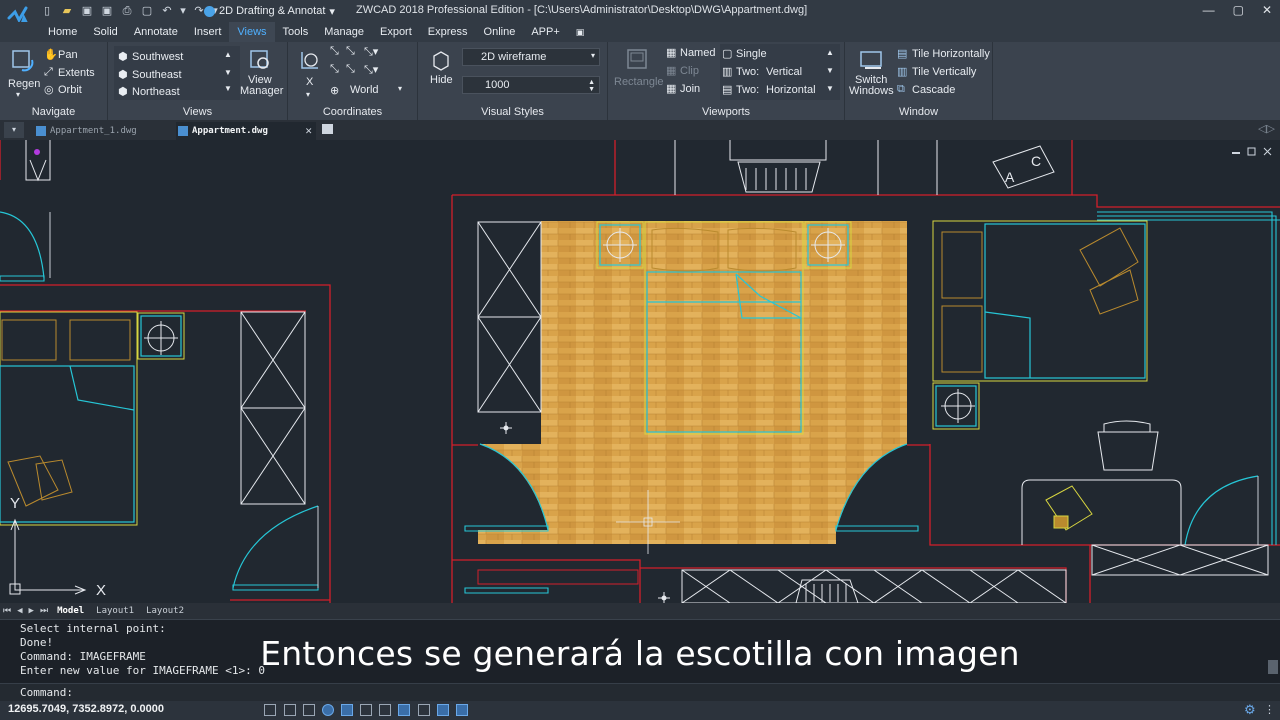  I want to click on viewport-two-label-1: Two:, so click(747, 72).